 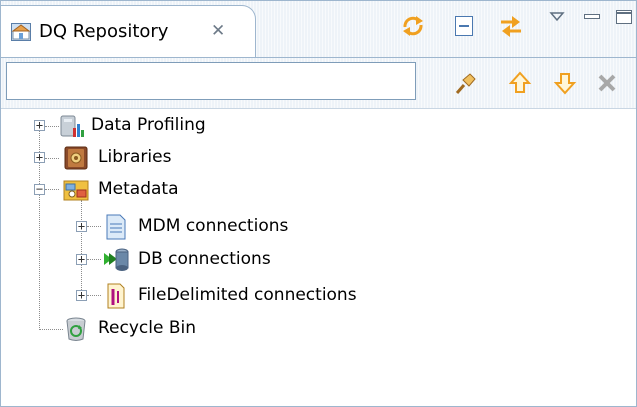 What do you see at coordinates (247, 295) in the screenshot?
I see `tree-item-label: FileDelimited connections` at bounding box center [247, 295].